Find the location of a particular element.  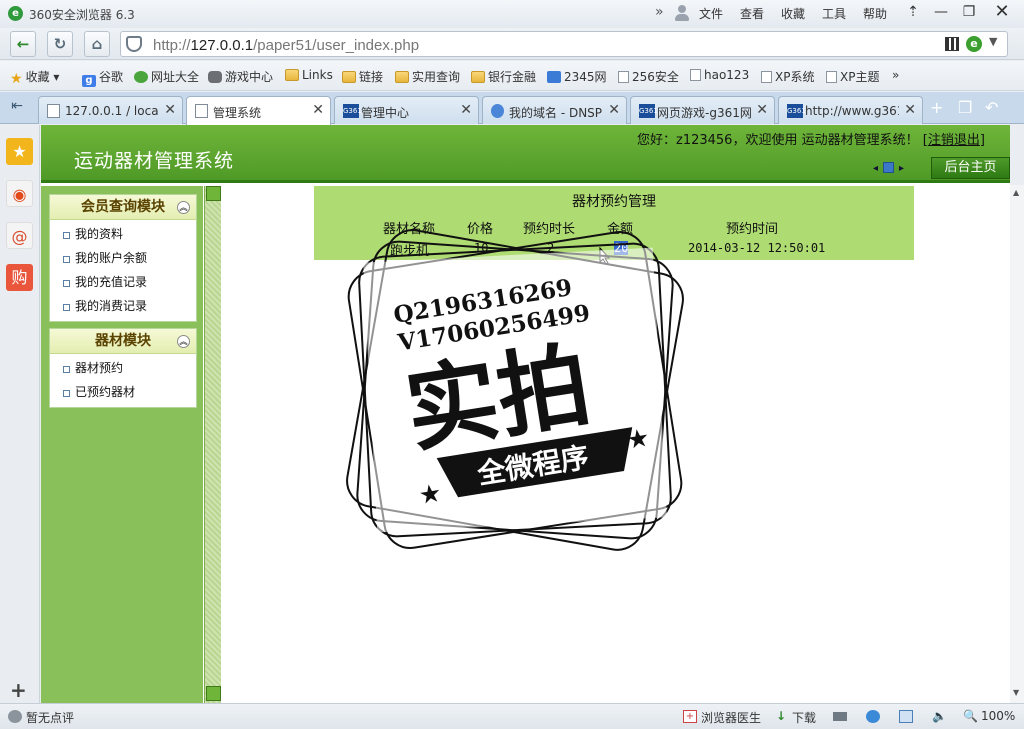

bookmark-lookup: 实用查询 is located at coordinates (427, 76).